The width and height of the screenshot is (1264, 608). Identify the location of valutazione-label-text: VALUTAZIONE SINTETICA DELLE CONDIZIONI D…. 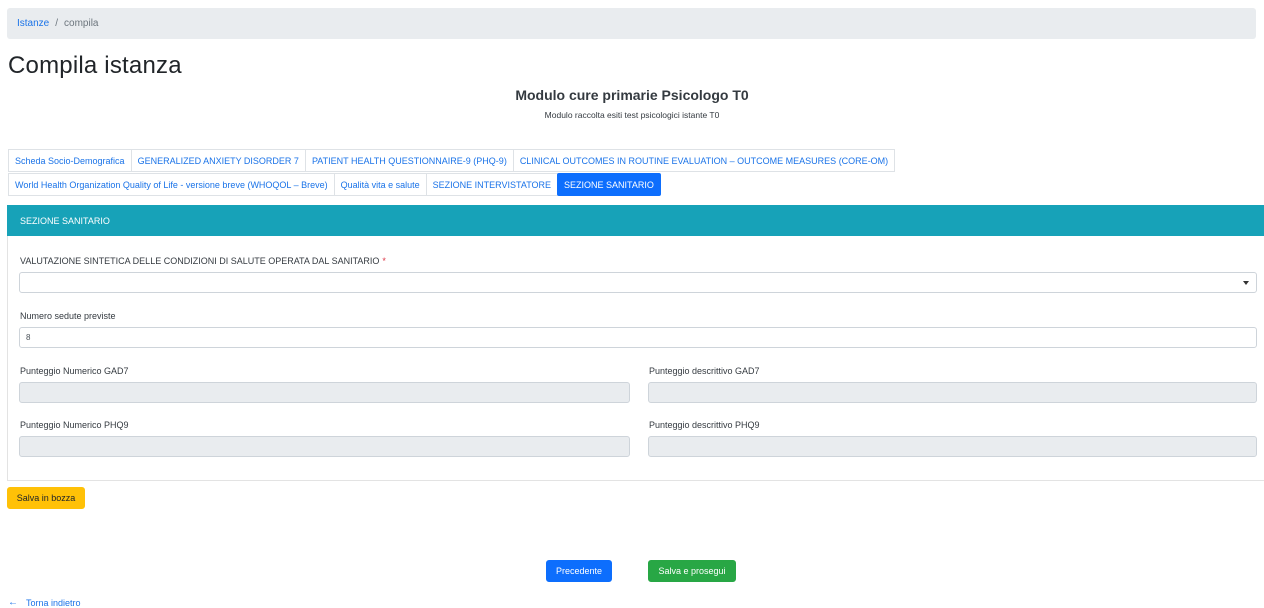
(200, 261).